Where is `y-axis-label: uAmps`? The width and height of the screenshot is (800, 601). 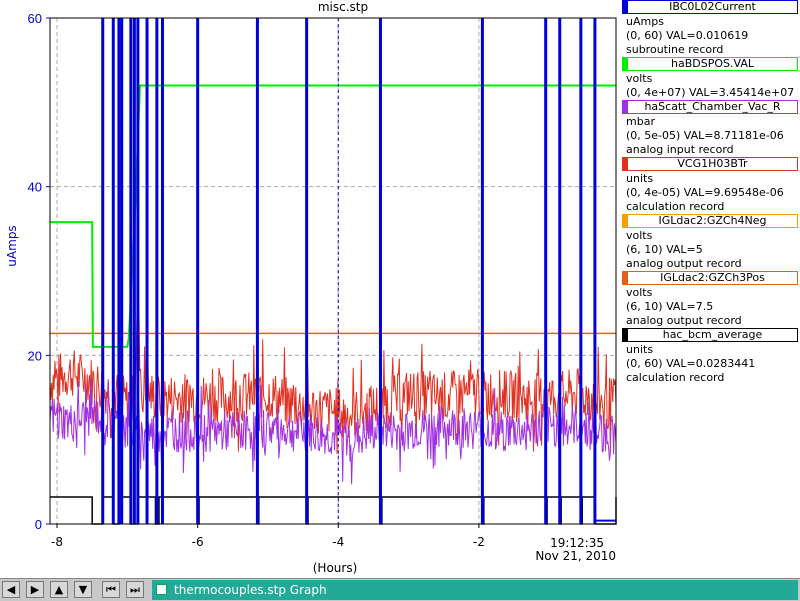 y-axis-label: uAmps is located at coordinates (12, 245).